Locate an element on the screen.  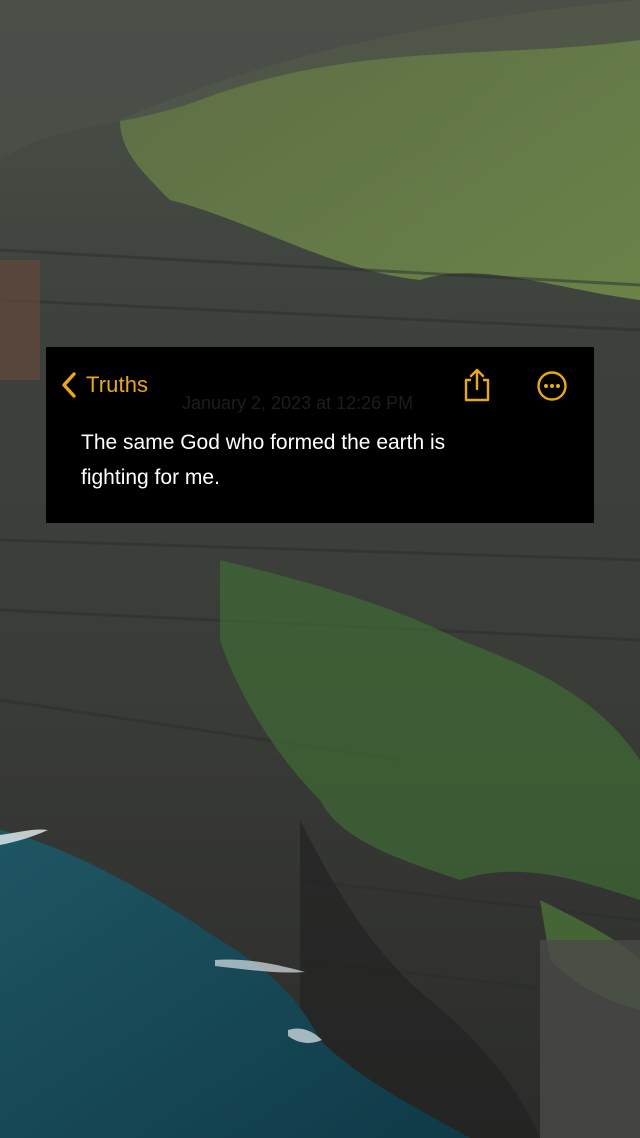
share-button is located at coordinates (477, 385).